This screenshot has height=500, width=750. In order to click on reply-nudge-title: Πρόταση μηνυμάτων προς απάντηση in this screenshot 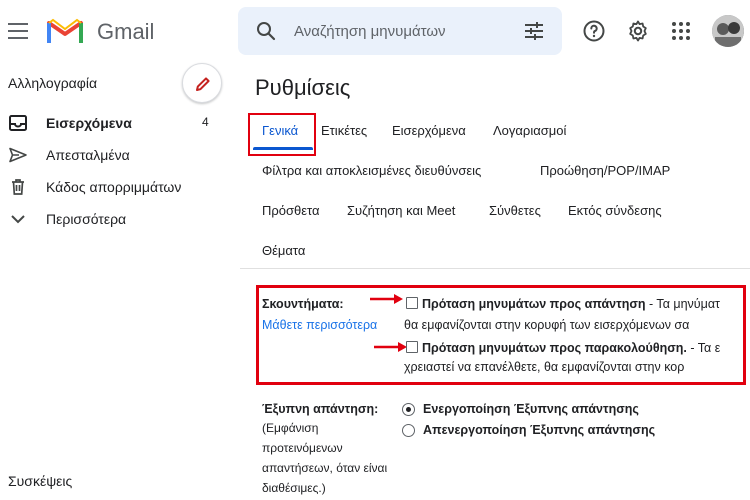, I will do `click(534, 304)`.